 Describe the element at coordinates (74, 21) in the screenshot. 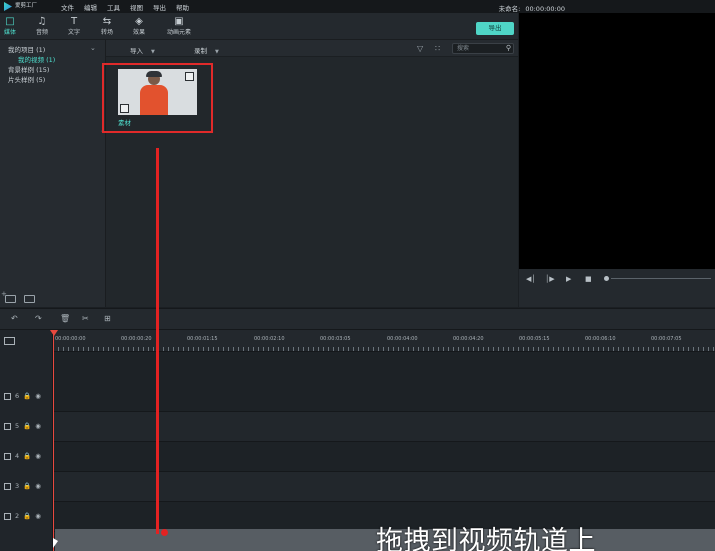

I see `text-icon: T` at that location.